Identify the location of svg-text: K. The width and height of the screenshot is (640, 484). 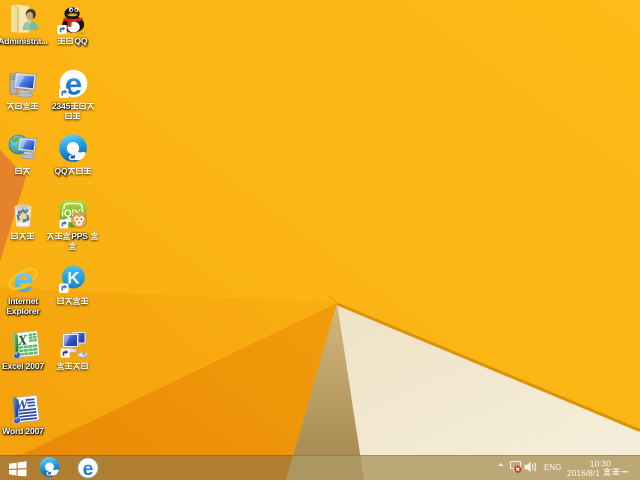
(73, 278).